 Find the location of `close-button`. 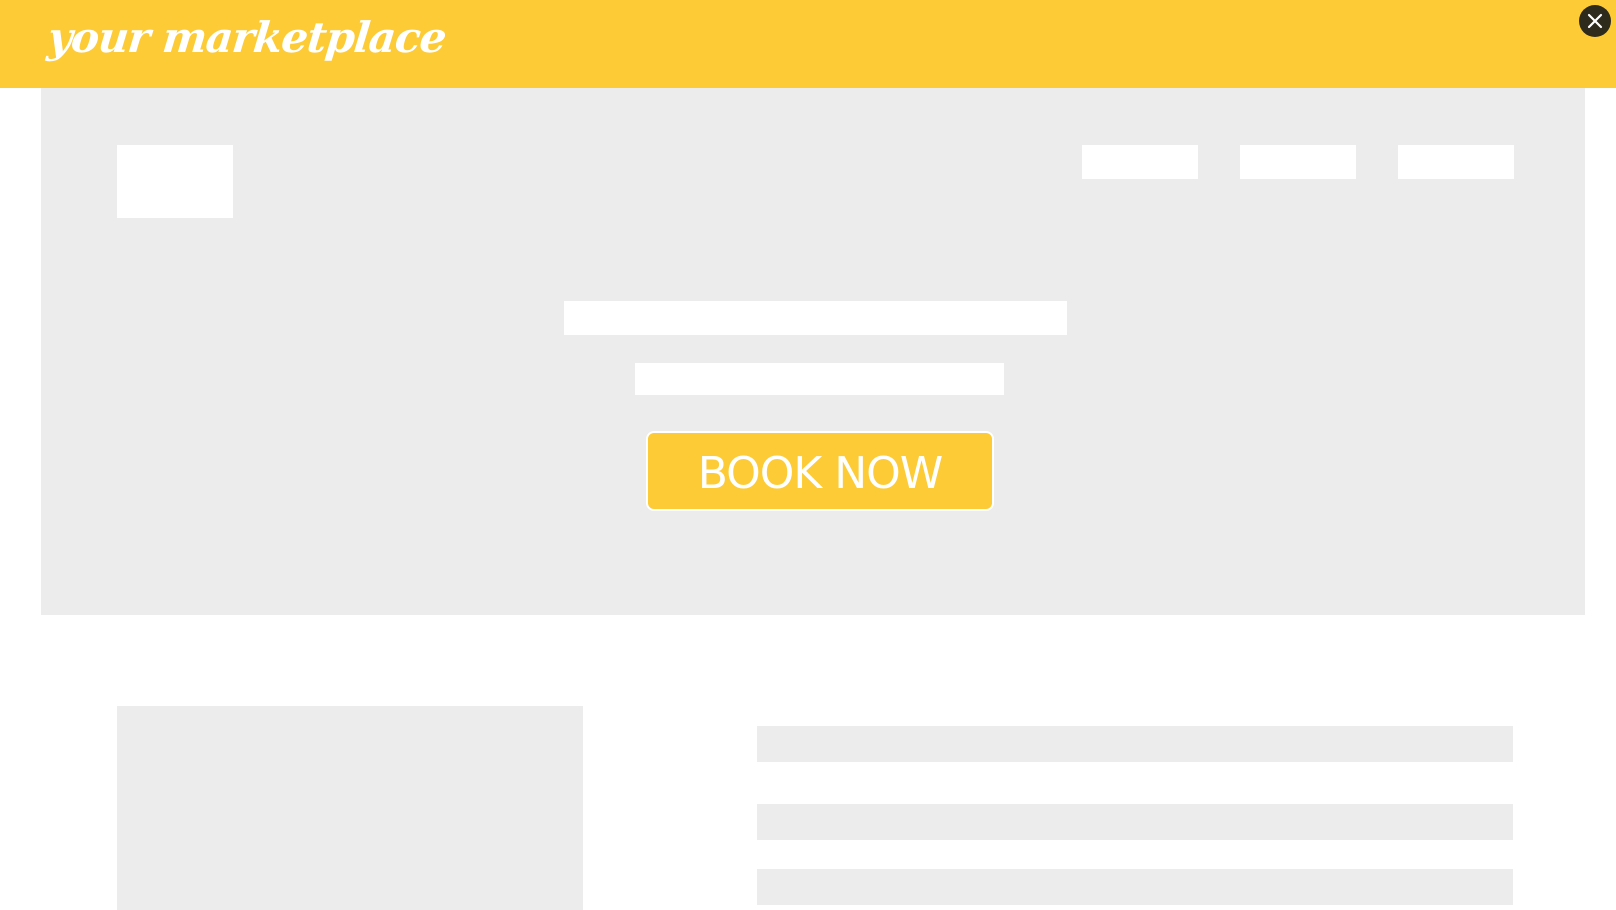

close-button is located at coordinates (1595, 21).